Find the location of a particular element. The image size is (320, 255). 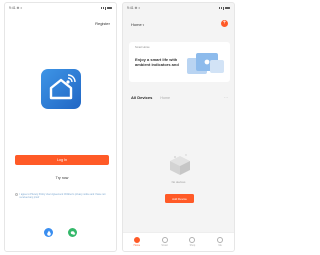

smart-home-icon is located at coordinates (62, 87).